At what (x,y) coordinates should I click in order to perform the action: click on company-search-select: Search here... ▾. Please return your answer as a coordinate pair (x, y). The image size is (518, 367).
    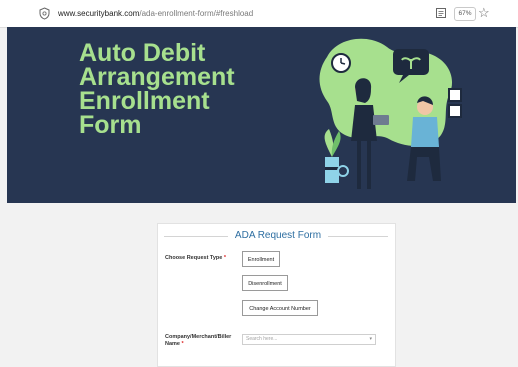
    Looking at the image, I should click on (309, 339).